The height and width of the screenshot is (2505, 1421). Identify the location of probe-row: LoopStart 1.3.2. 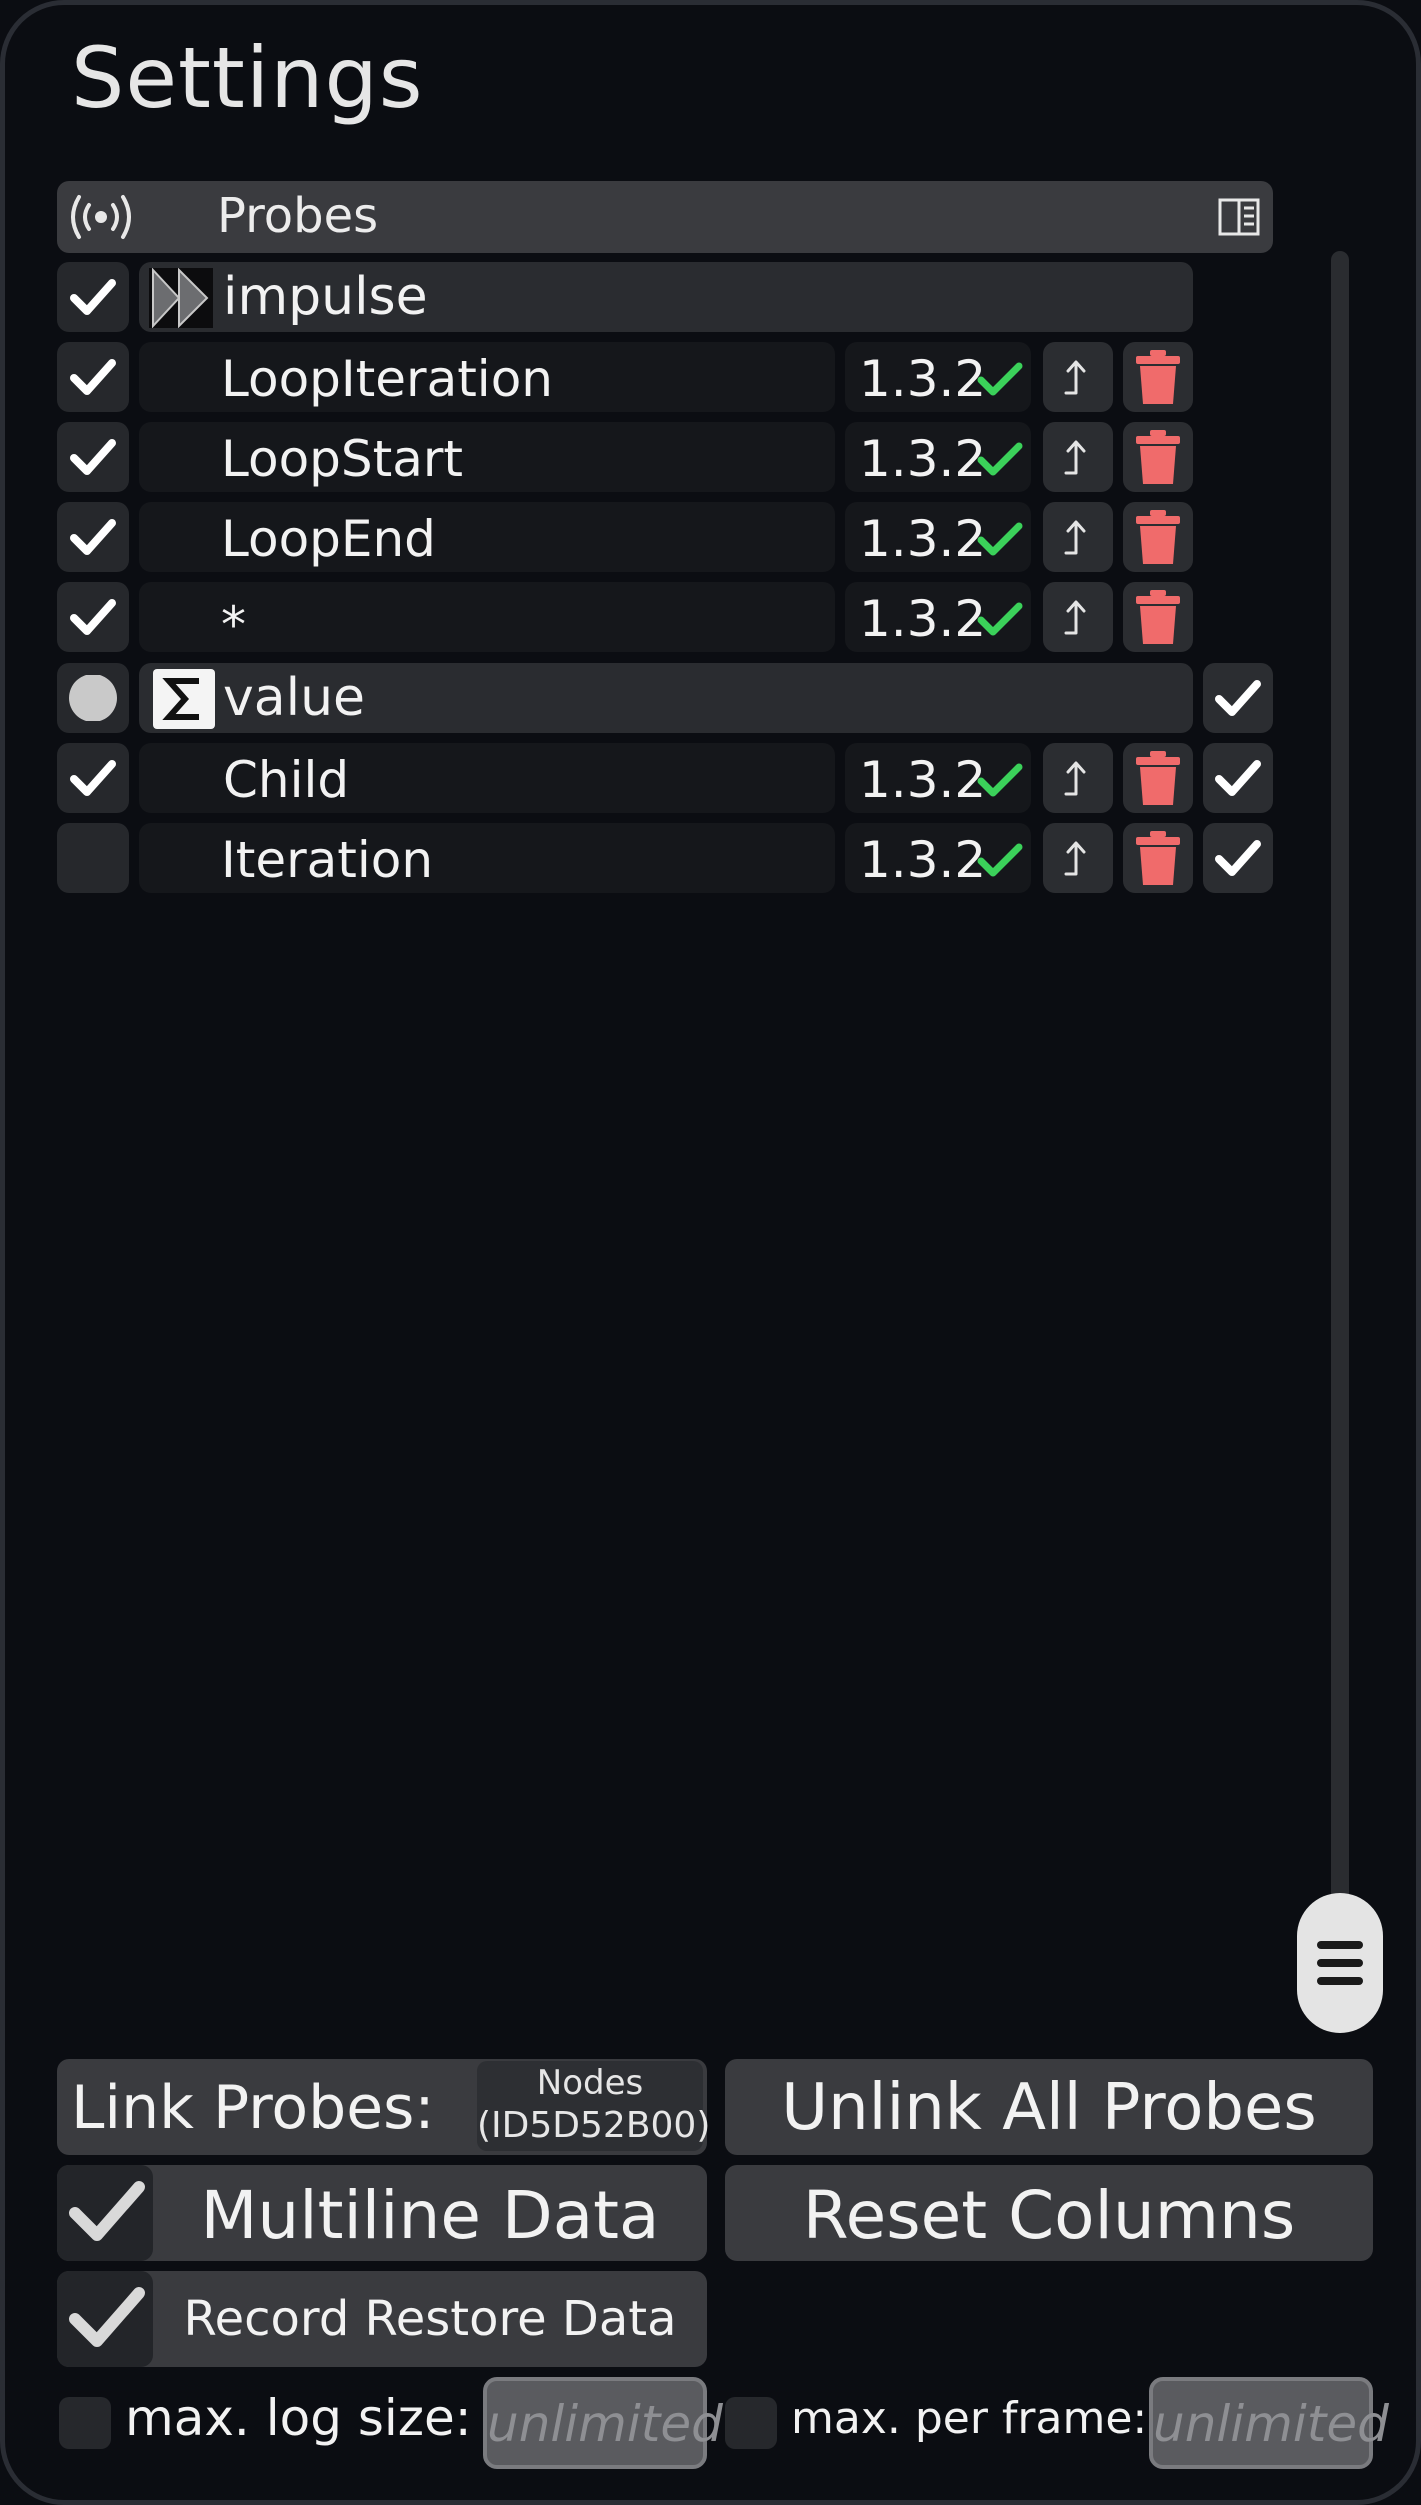
(667, 457).